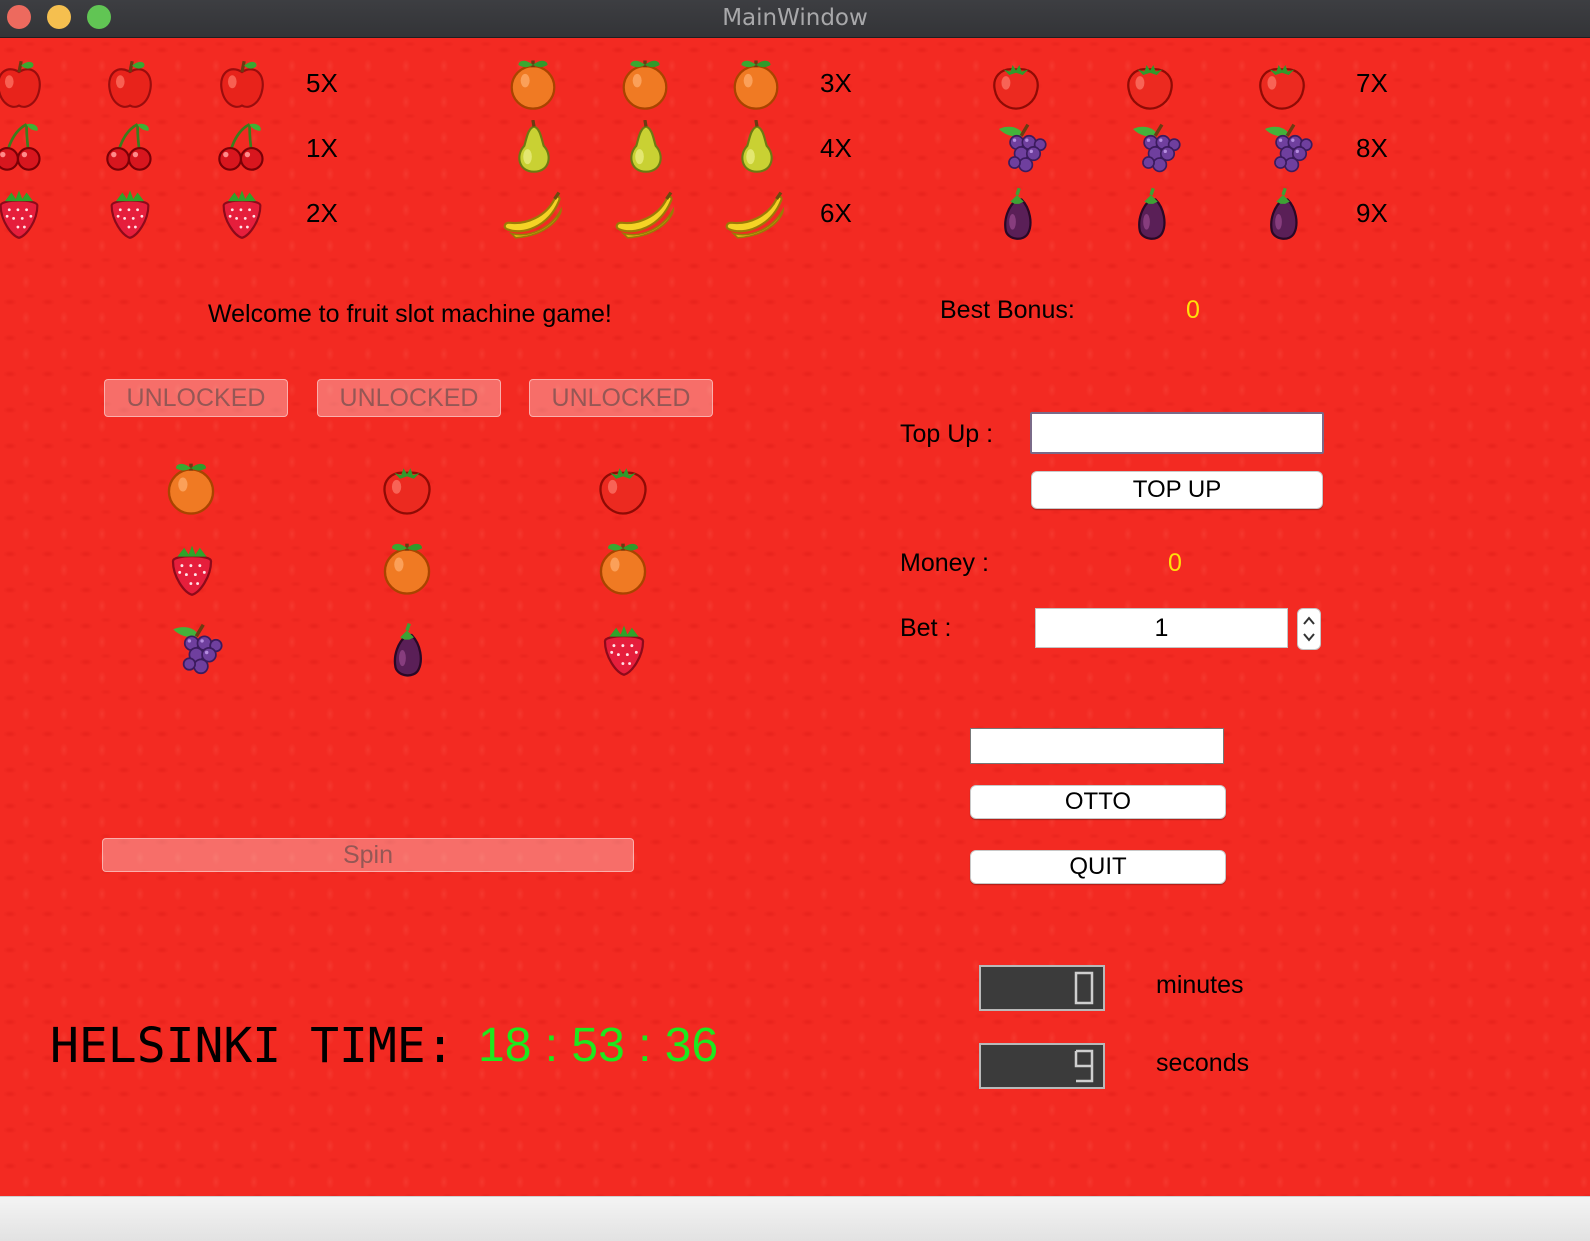  What do you see at coordinates (836, 148) in the screenshot?
I see `multiplier-pear: 4X` at bounding box center [836, 148].